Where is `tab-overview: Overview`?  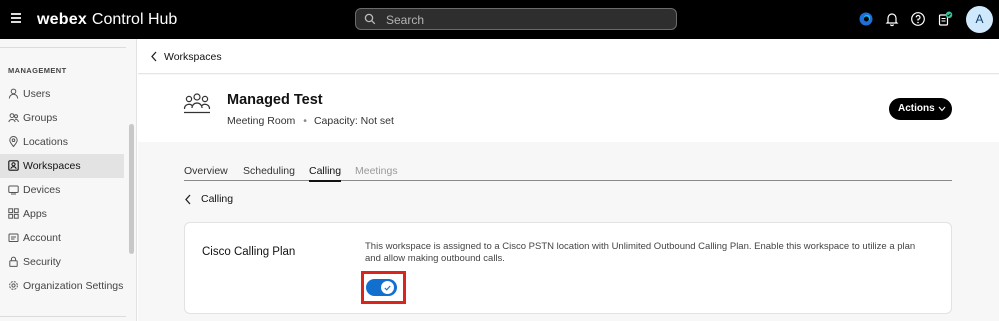 tab-overview: Overview is located at coordinates (206, 171).